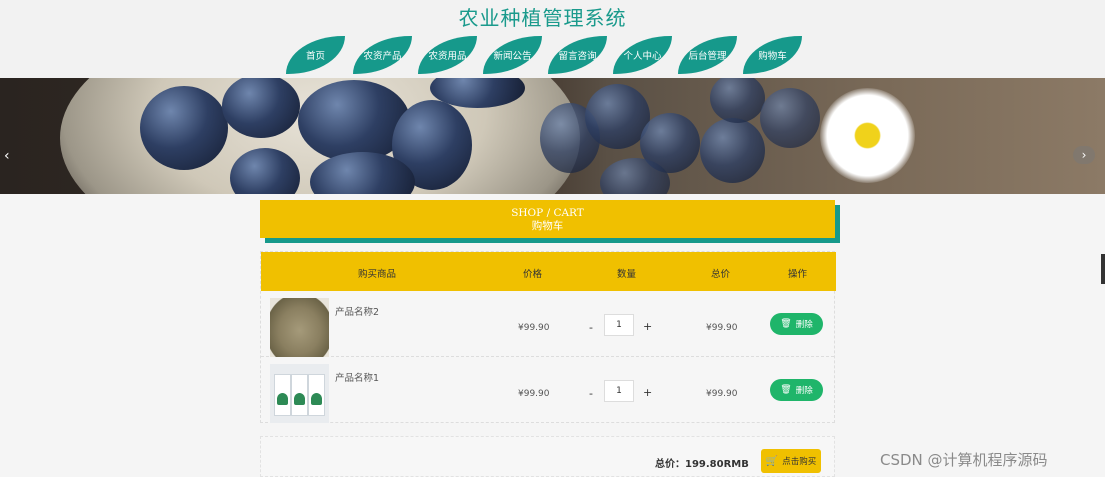  I want to click on column-header-product: 购买商品, so click(377, 274).